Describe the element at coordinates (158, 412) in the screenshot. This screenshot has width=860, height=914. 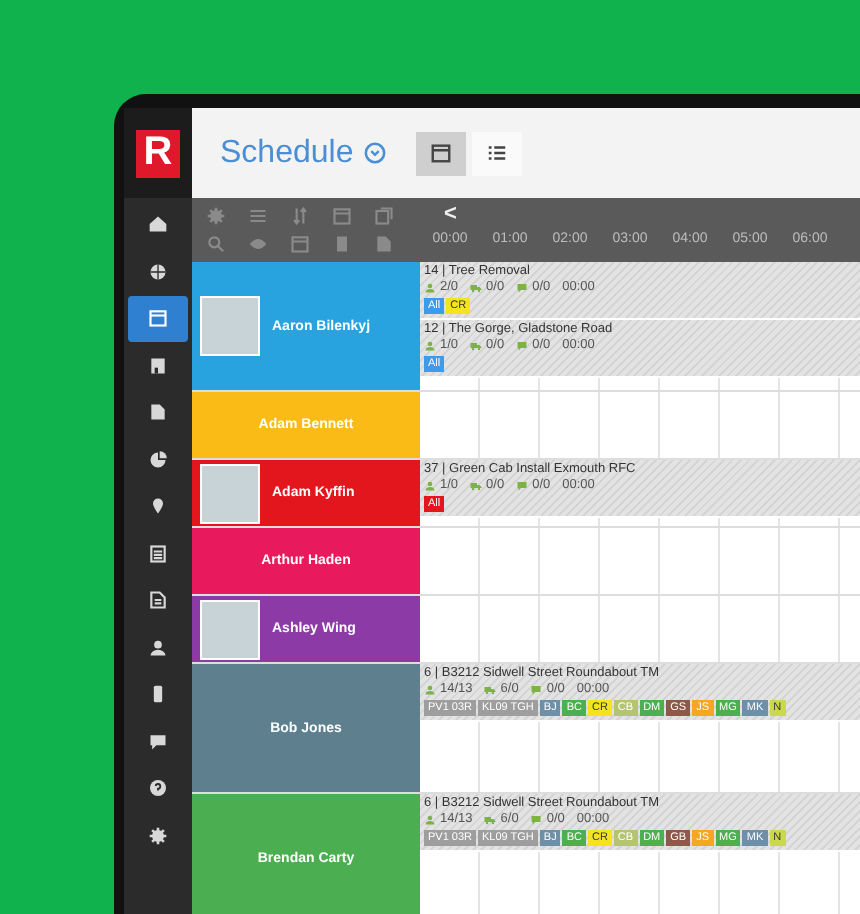
I see `document-icon` at that location.